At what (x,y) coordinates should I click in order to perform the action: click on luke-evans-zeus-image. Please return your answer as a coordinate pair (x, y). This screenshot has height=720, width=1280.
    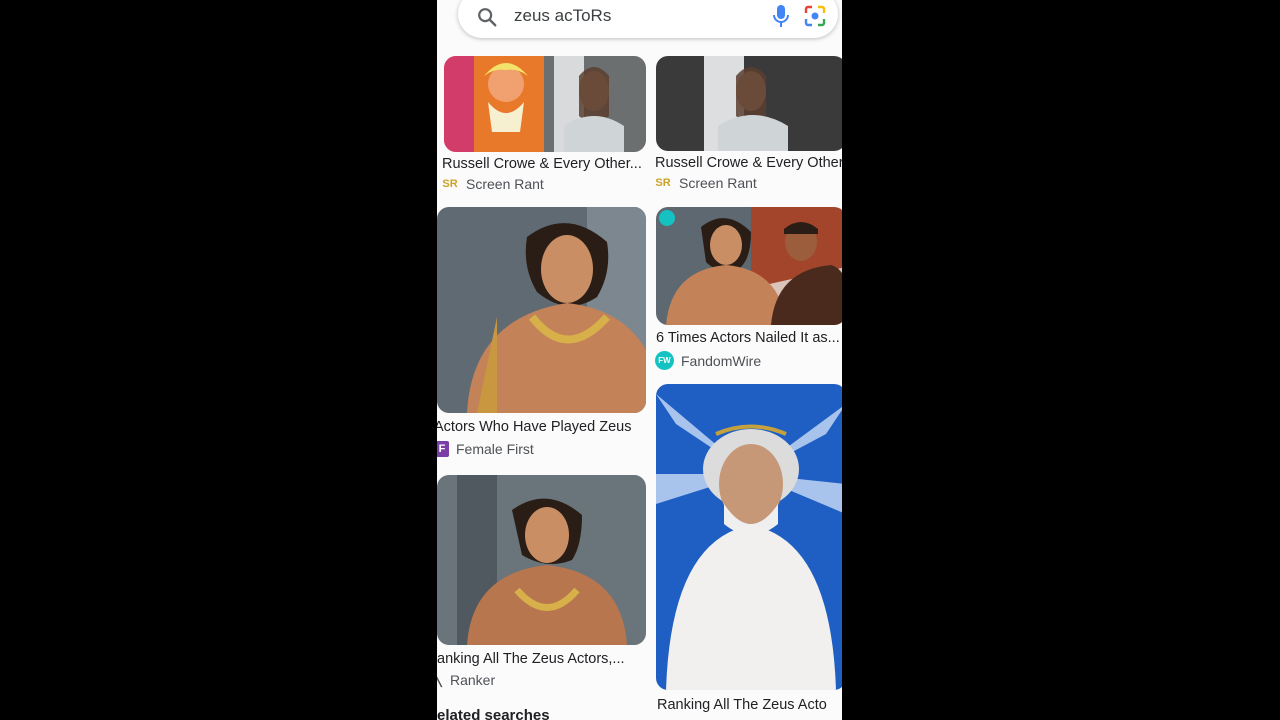
    Looking at the image, I should click on (541, 310).